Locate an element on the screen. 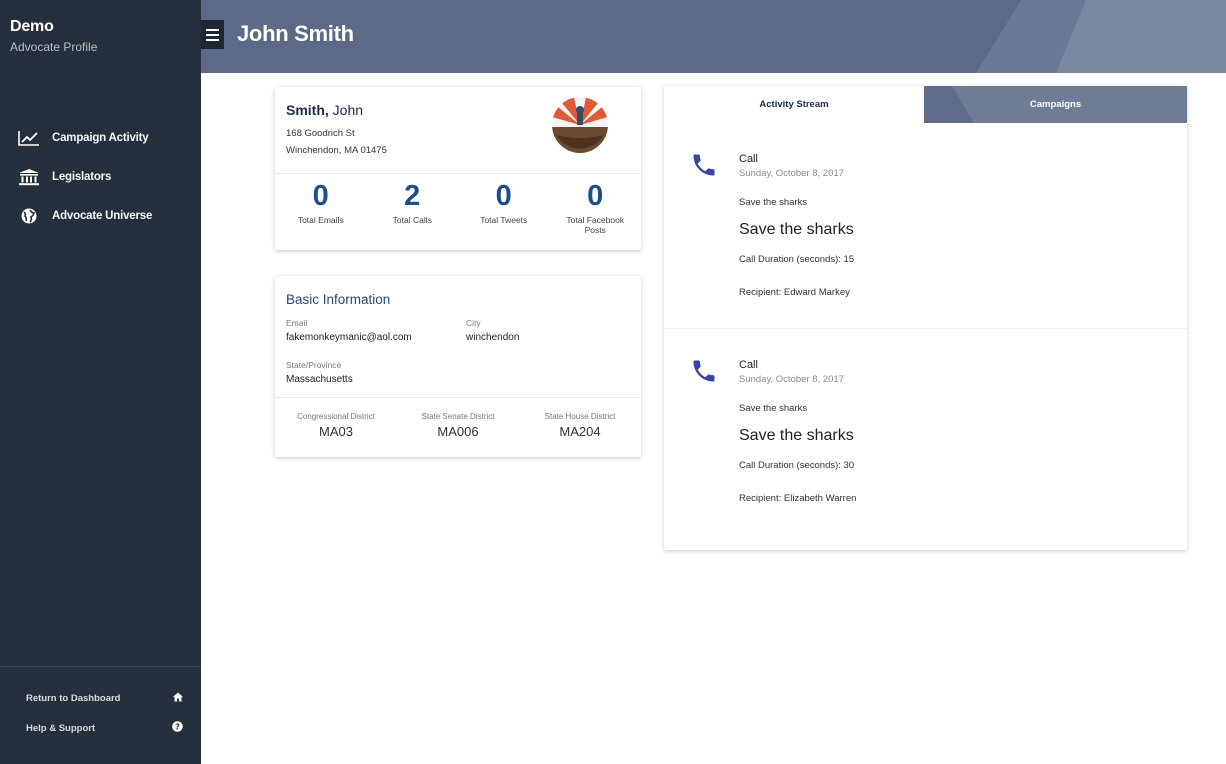  help-circle-icon: ? is located at coordinates (177, 728).